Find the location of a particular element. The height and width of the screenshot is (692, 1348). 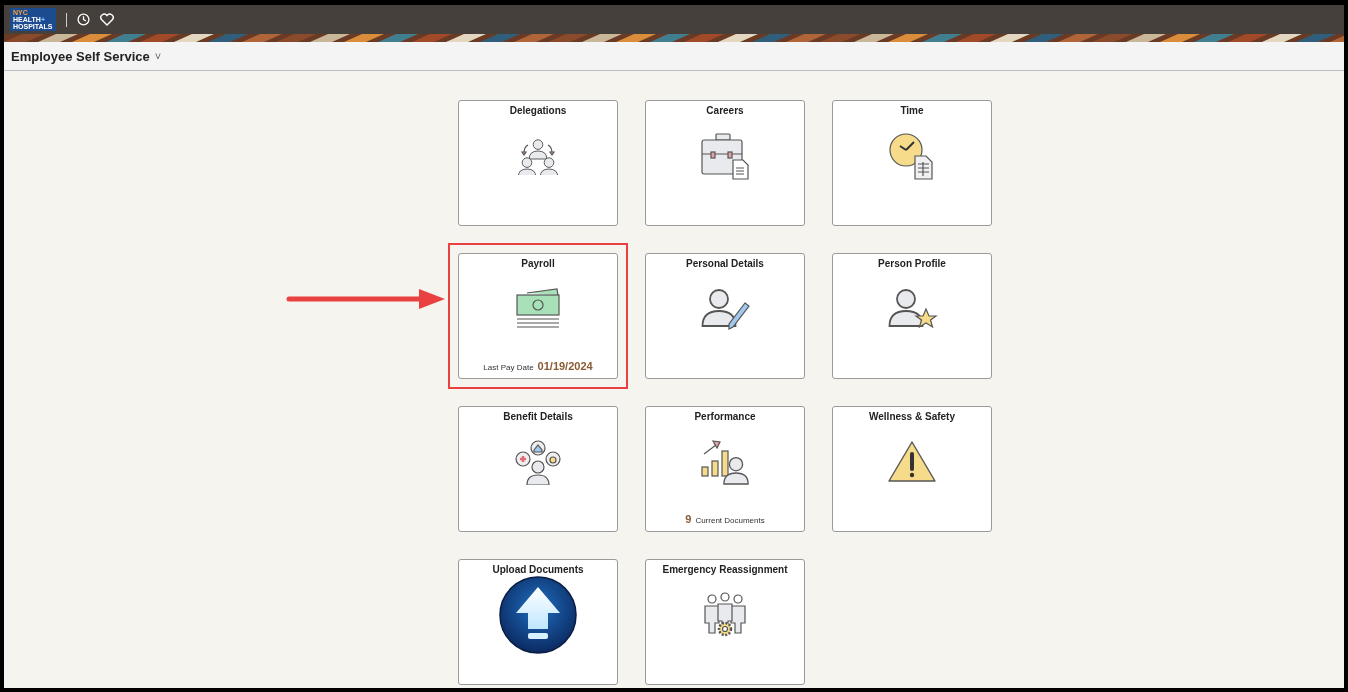

money-icon is located at coordinates (538, 309).